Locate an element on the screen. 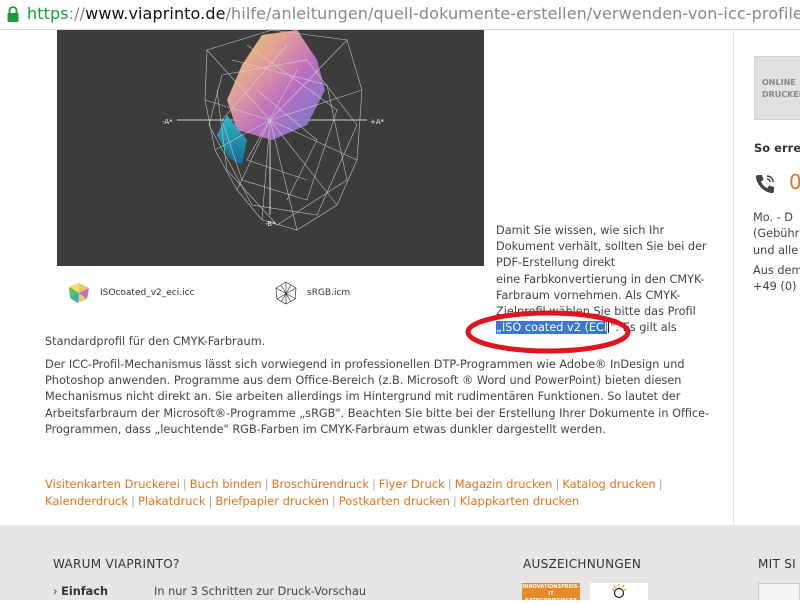  lightbulb-icon is located at coordinates (619, 591).